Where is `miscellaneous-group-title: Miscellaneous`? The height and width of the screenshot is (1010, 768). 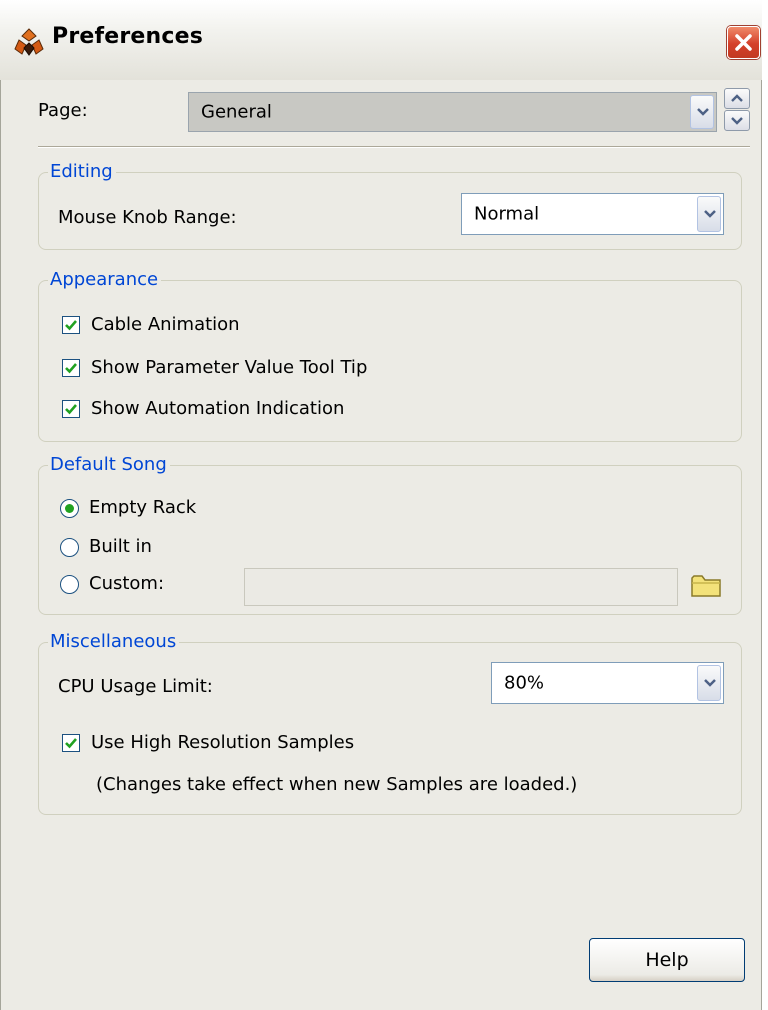
miscellaneous-group-title: Miscellaneous is located at coordinates (114, 641).